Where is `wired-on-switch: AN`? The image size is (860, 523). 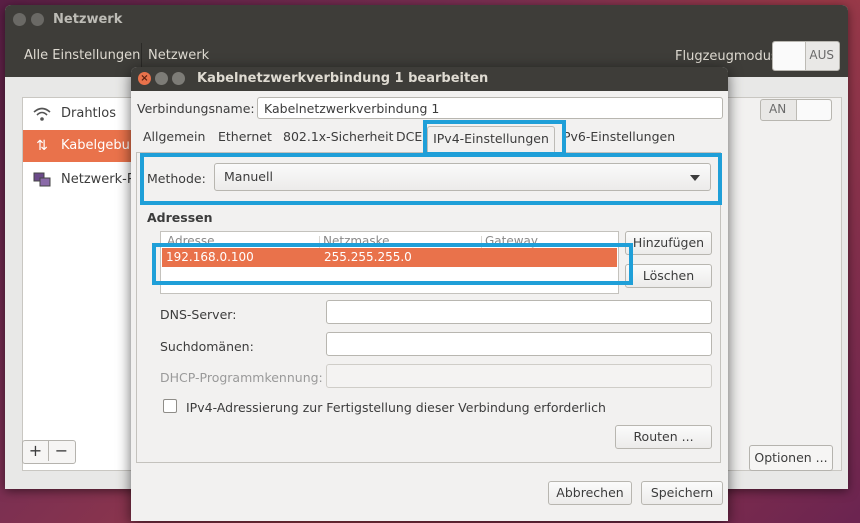 wired-on-switch: AN is located at coordinates (796, 110).